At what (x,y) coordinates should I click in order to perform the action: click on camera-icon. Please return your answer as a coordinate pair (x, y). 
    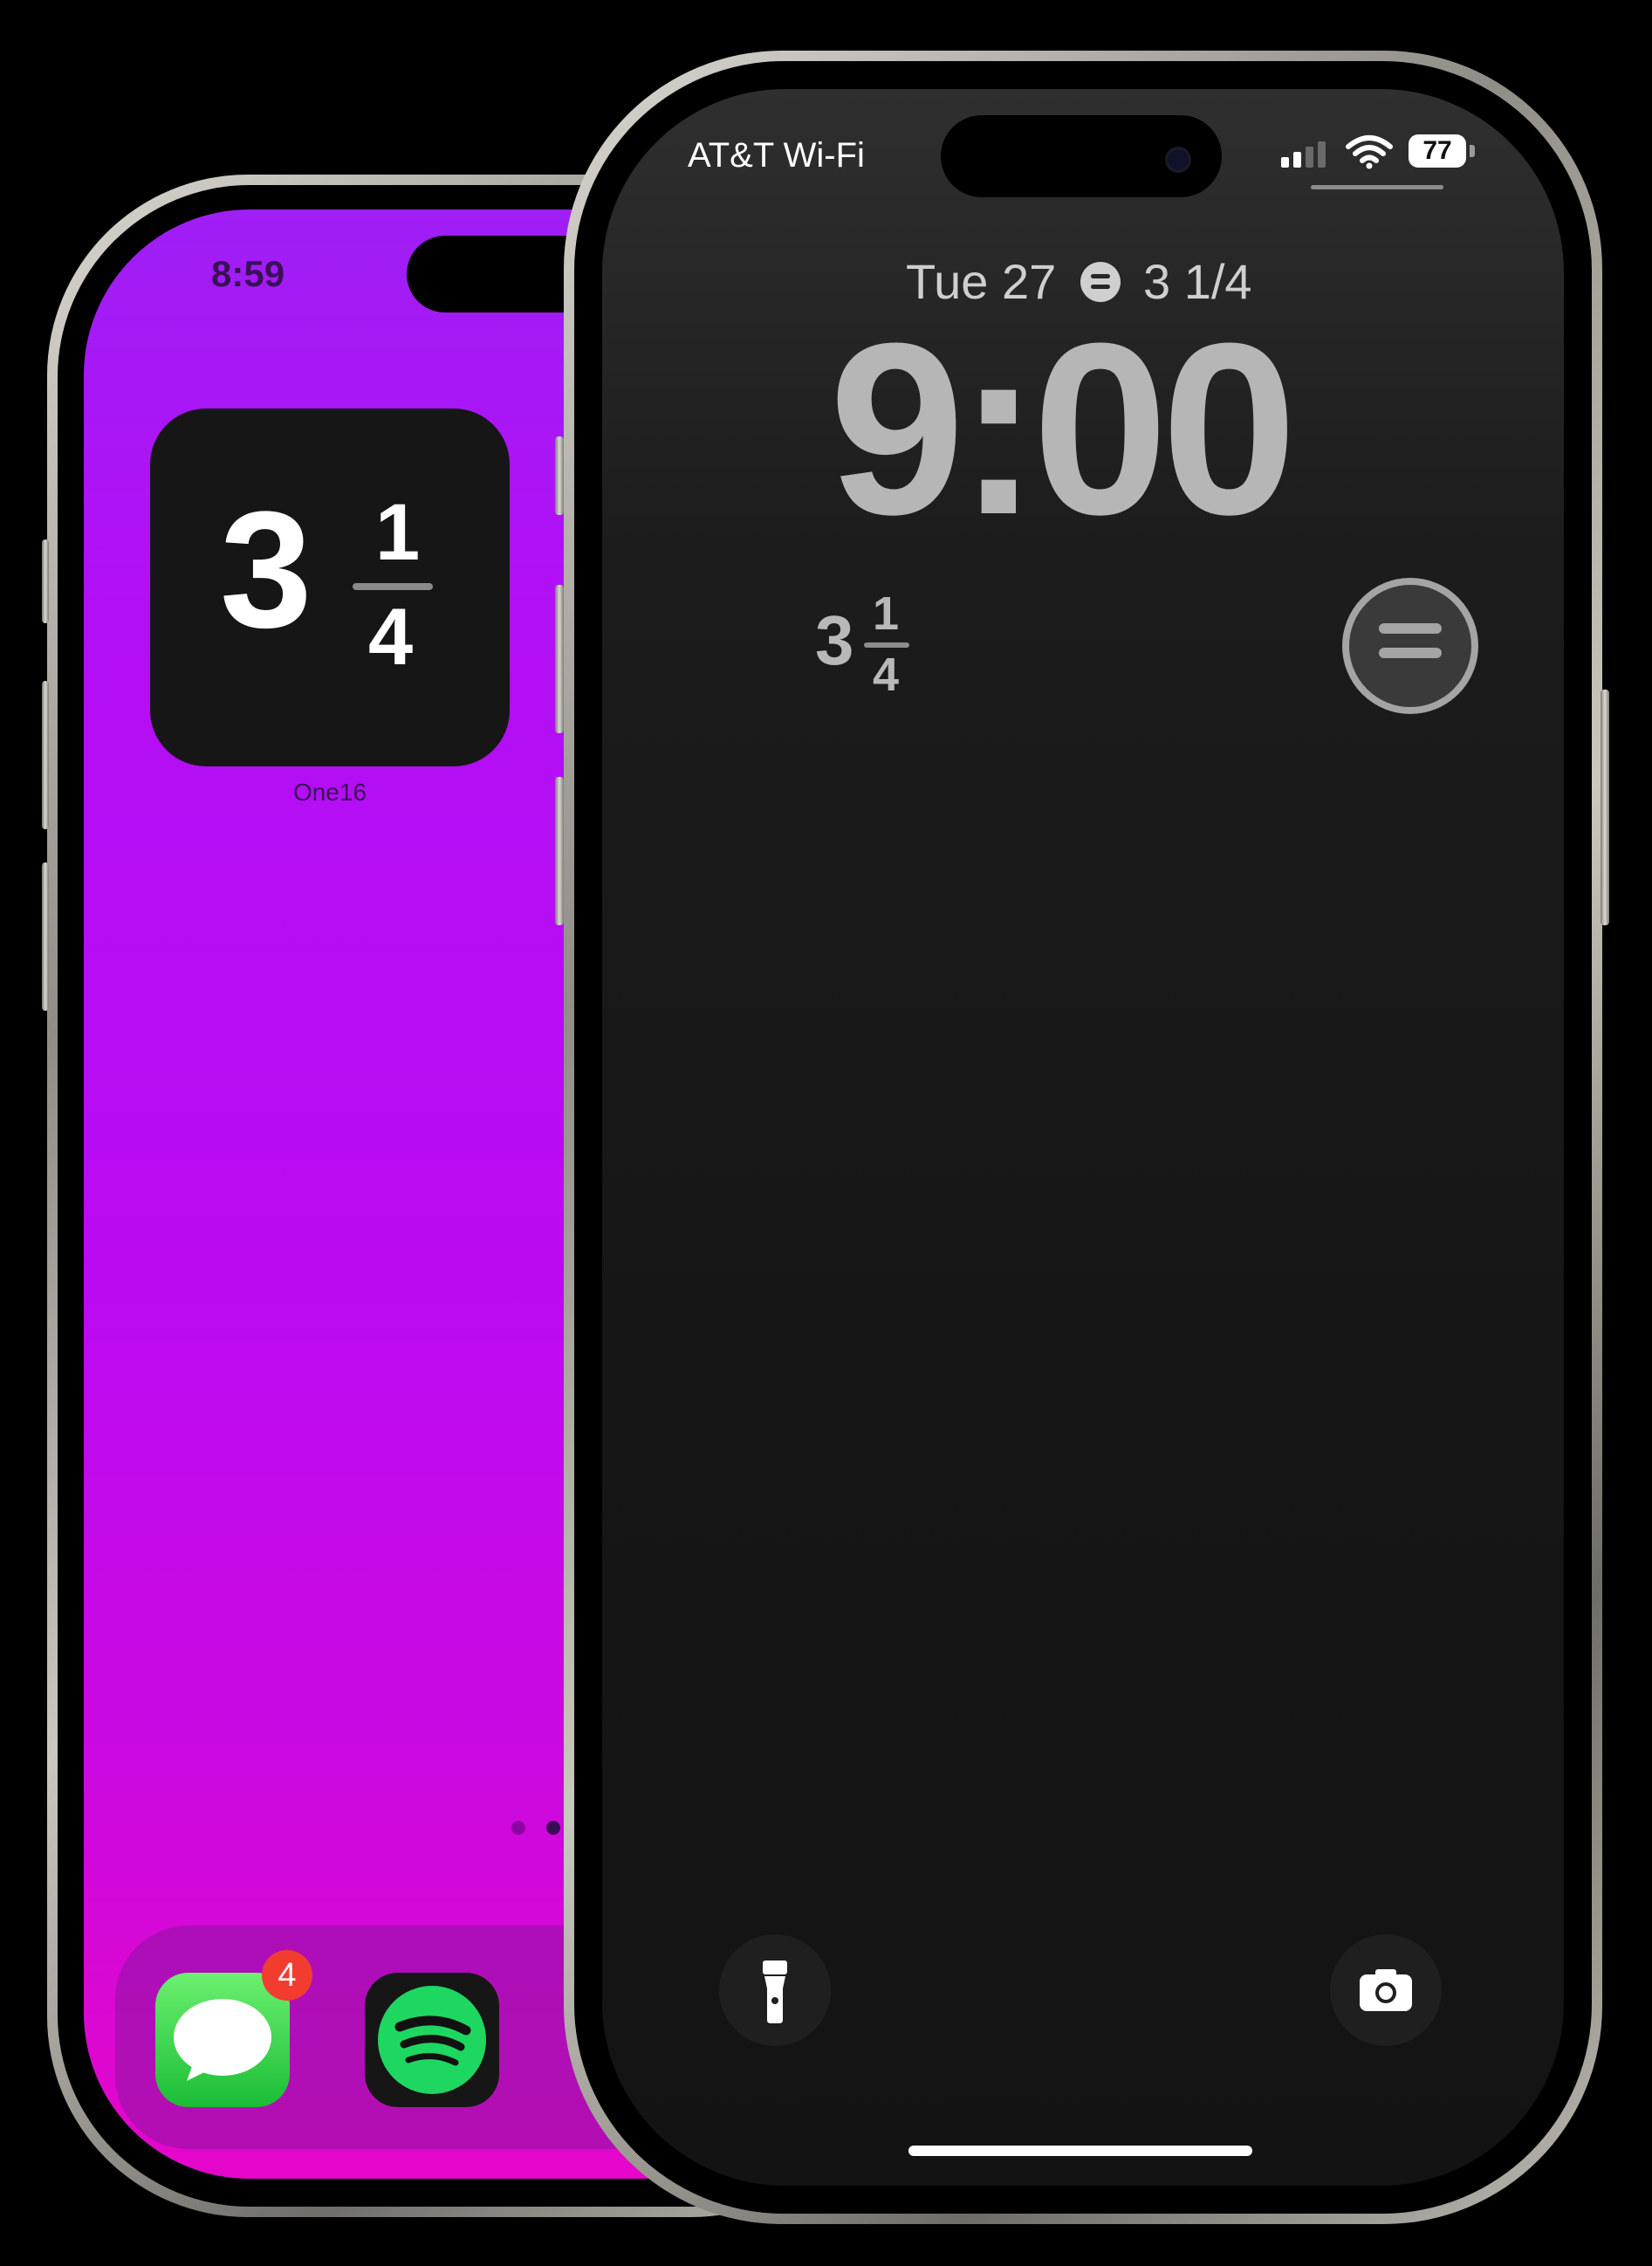
    Looking at the image, I should click on (1386, 1990).